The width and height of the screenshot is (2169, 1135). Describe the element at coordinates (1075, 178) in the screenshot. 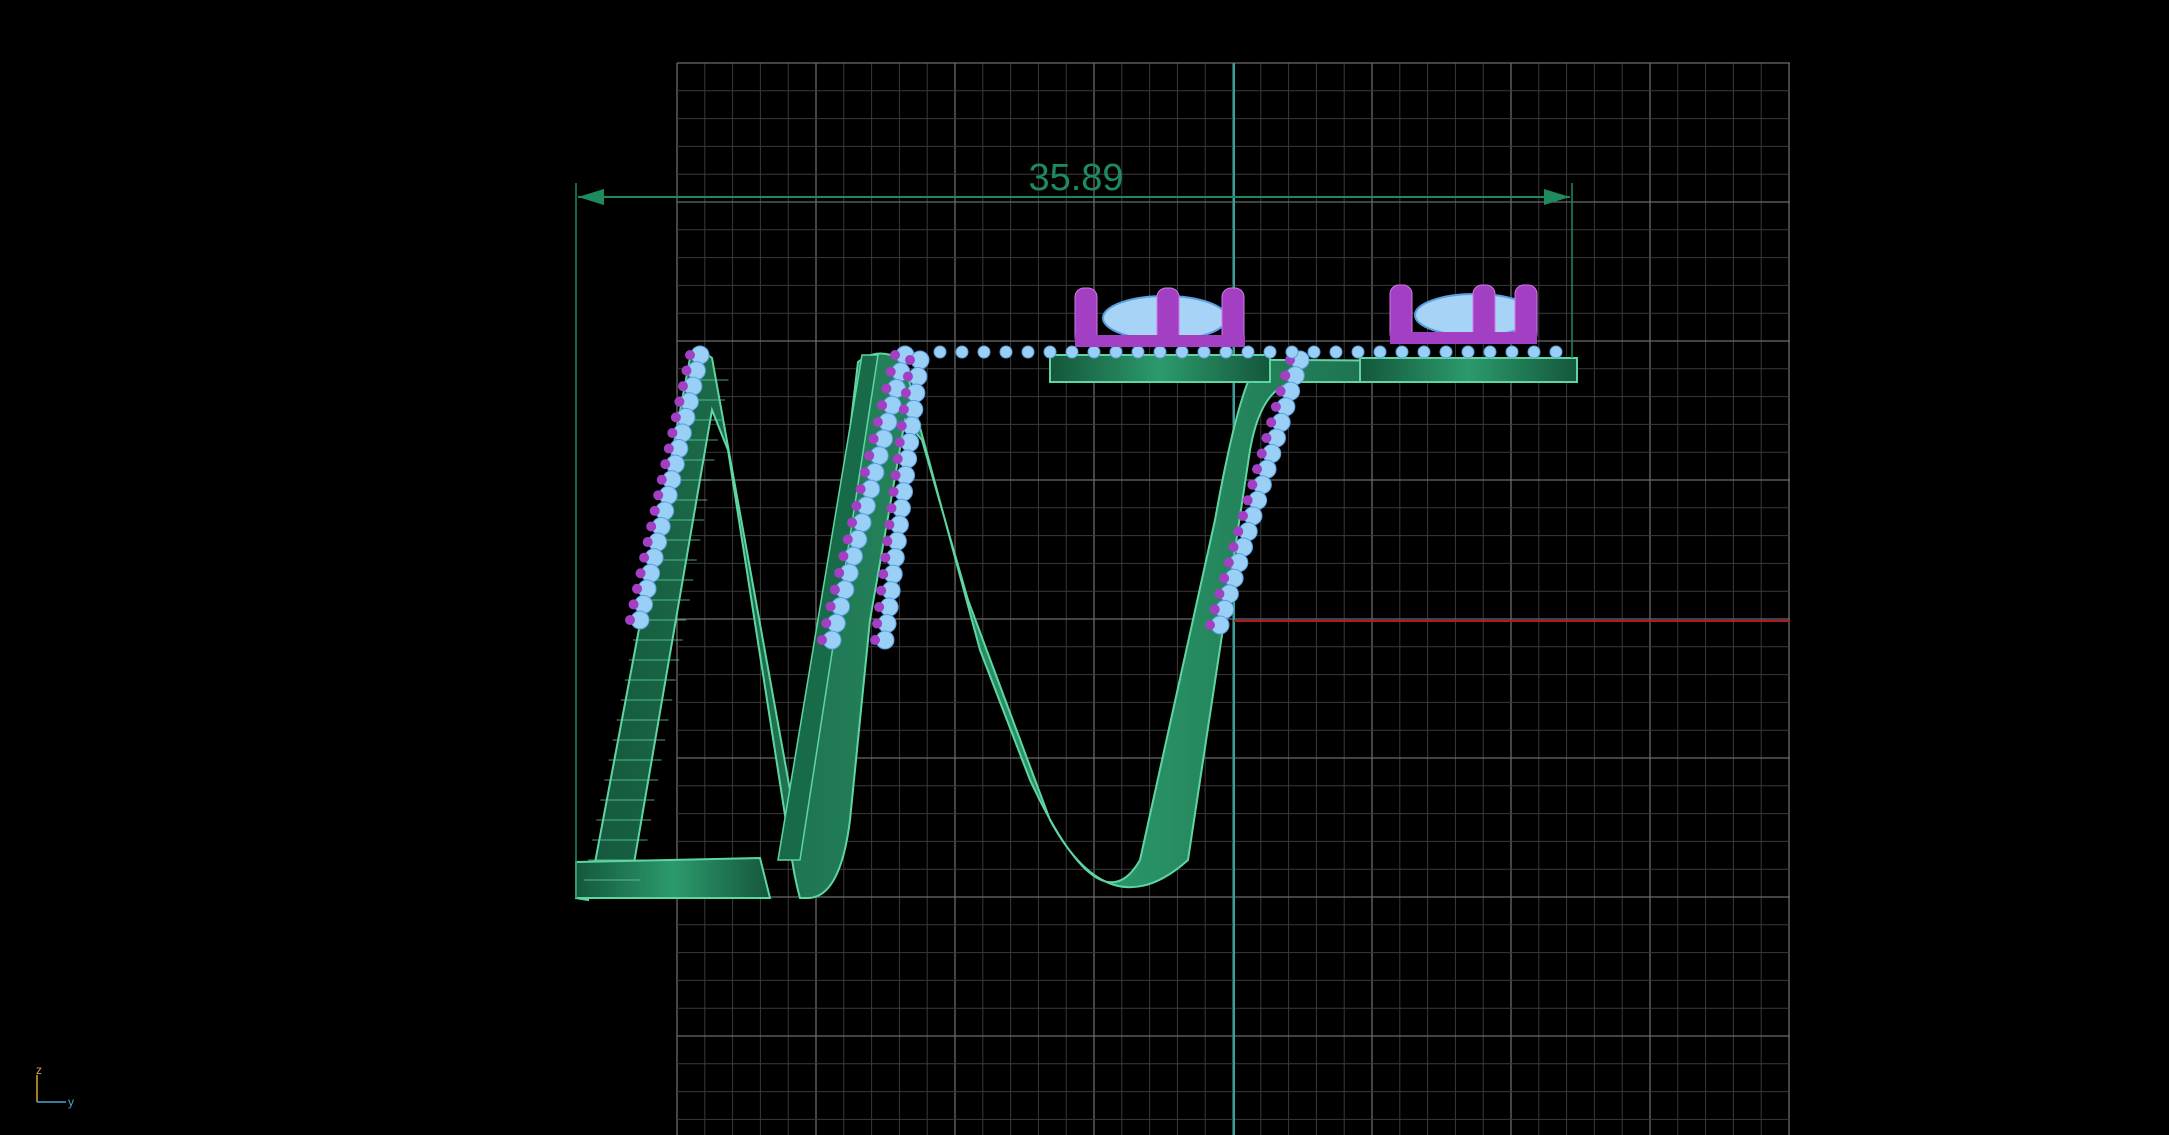

I see `dimension-value: 35.89` at that location.